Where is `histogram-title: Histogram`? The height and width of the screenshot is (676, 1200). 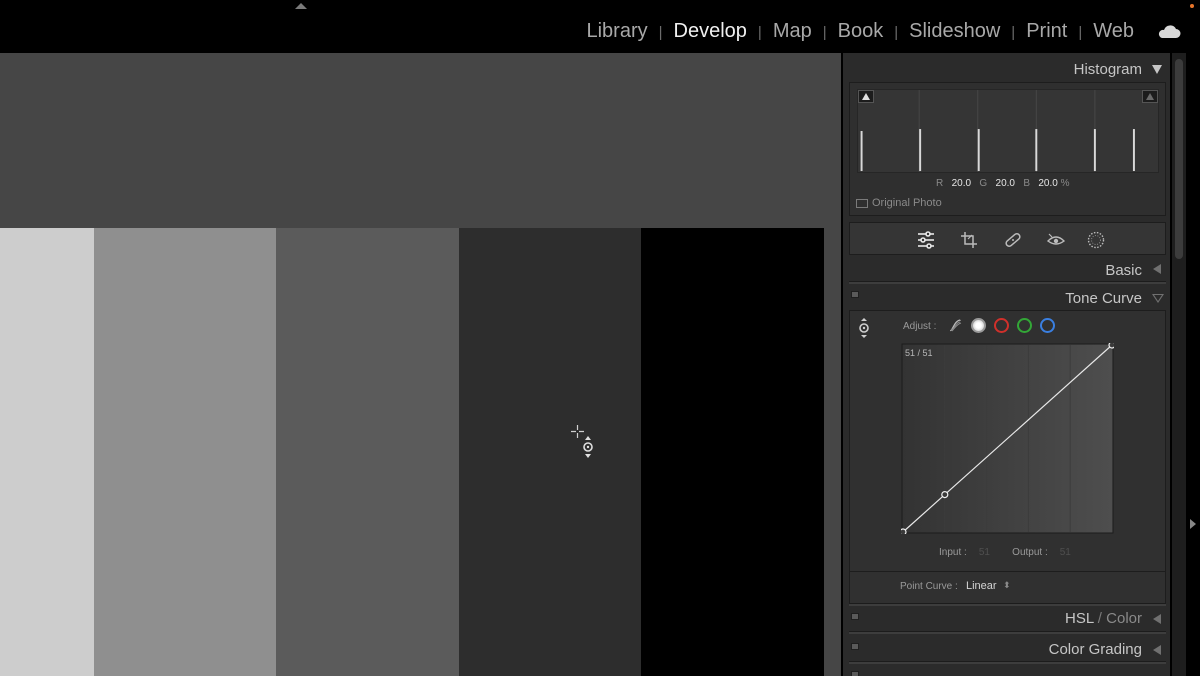 histogram-title: Histogram is located at coordinates (1108, 69).